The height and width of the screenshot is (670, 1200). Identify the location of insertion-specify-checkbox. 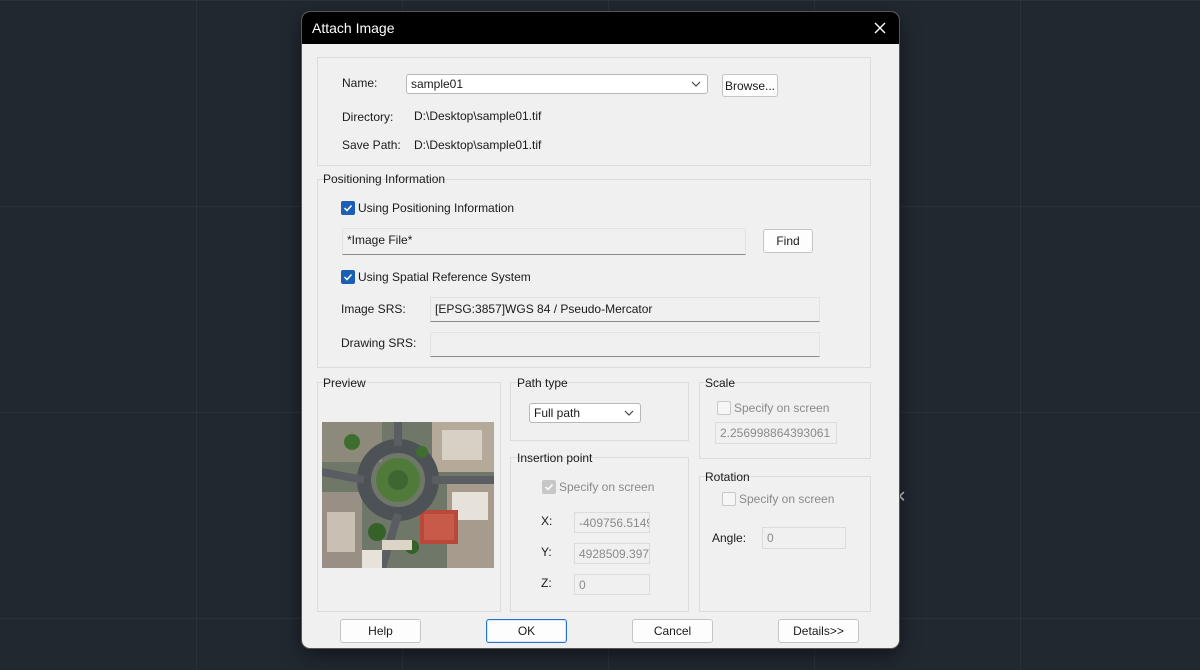
(549, 487).